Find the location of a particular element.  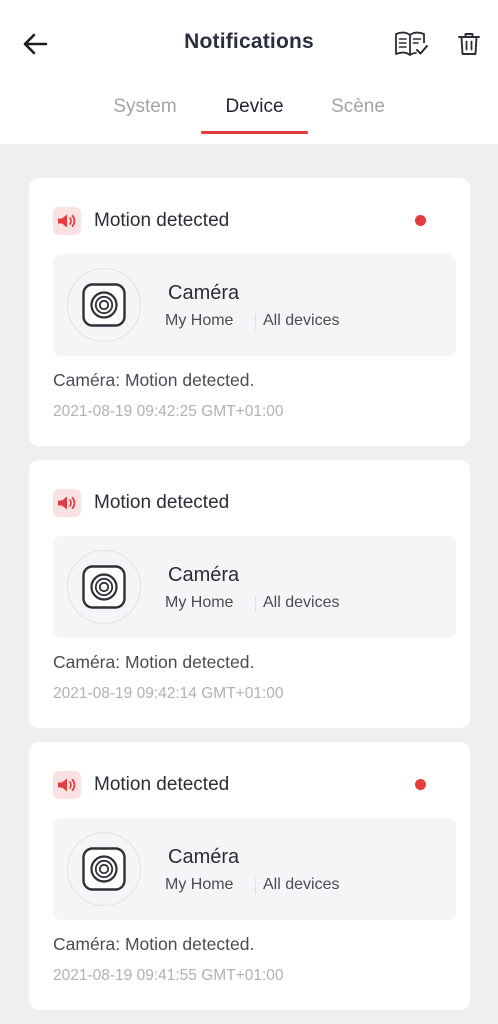

tab-scene: Scène is located at coordinates (358, 112).